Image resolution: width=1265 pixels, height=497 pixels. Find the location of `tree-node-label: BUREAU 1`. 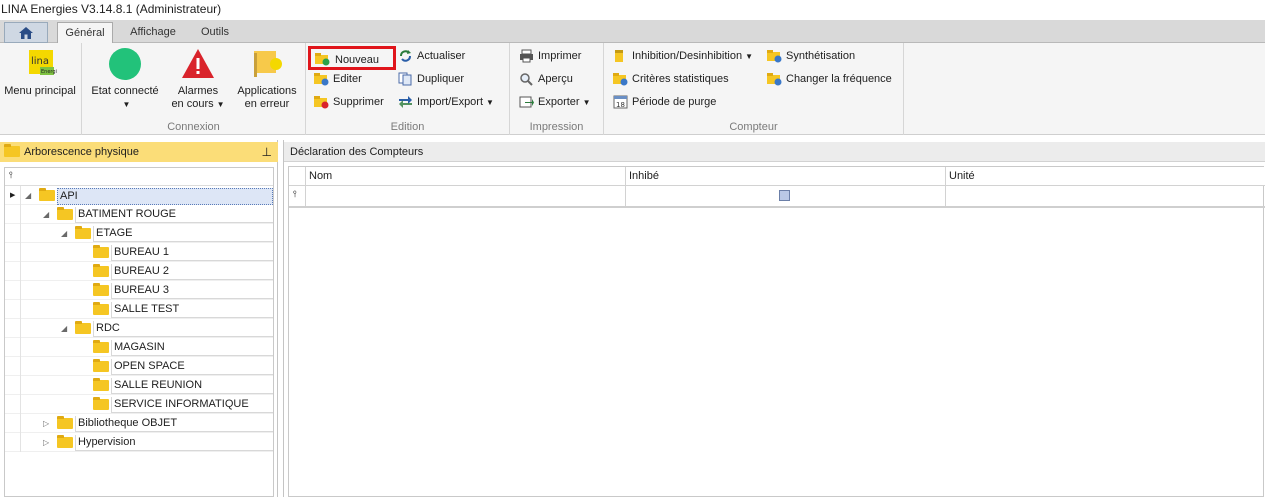

tree-node-label: BUREAU 1 is located at coordinates (192, 253).